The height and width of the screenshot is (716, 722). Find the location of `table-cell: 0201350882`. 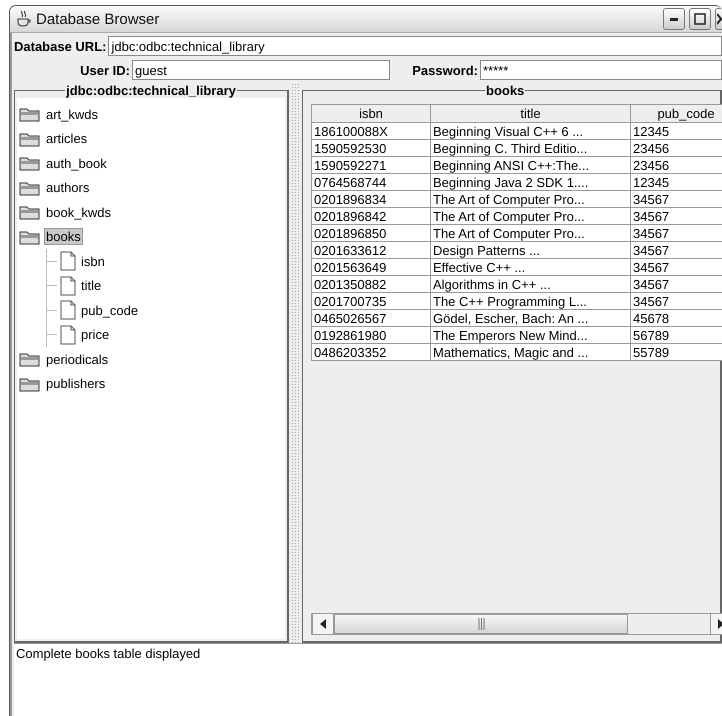

table-cell: 0201350882 is located at coordinates (371, 284).